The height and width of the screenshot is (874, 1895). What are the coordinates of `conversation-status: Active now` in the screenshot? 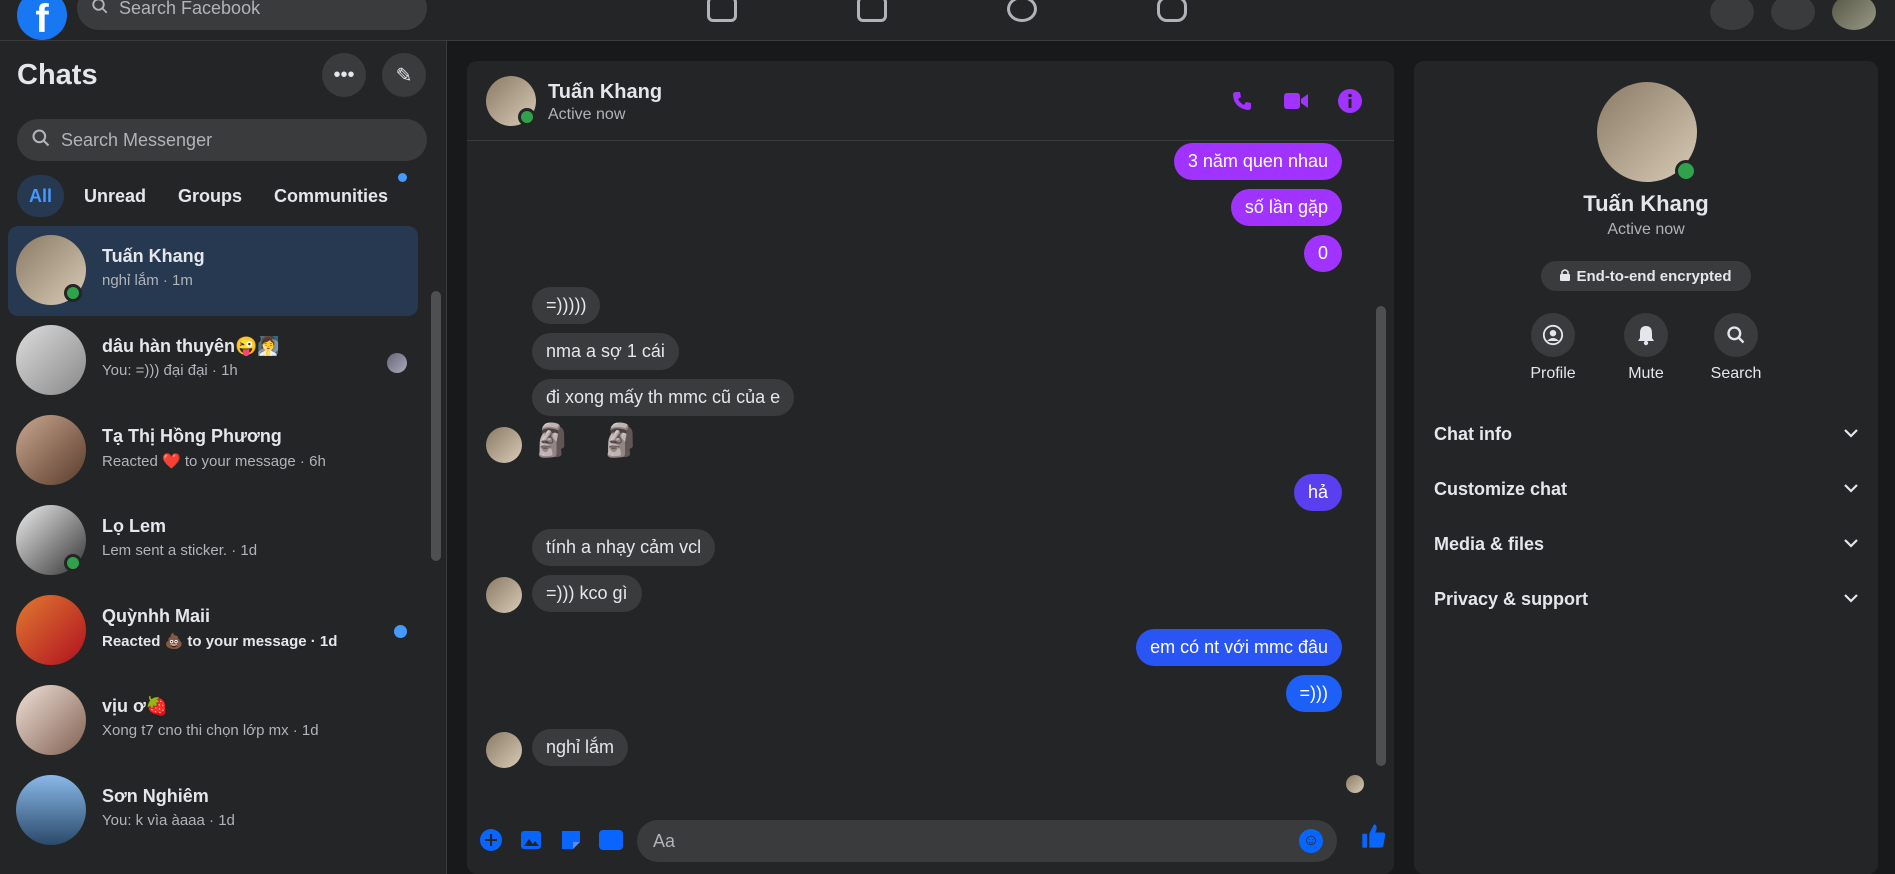 It's located at (587, 114).